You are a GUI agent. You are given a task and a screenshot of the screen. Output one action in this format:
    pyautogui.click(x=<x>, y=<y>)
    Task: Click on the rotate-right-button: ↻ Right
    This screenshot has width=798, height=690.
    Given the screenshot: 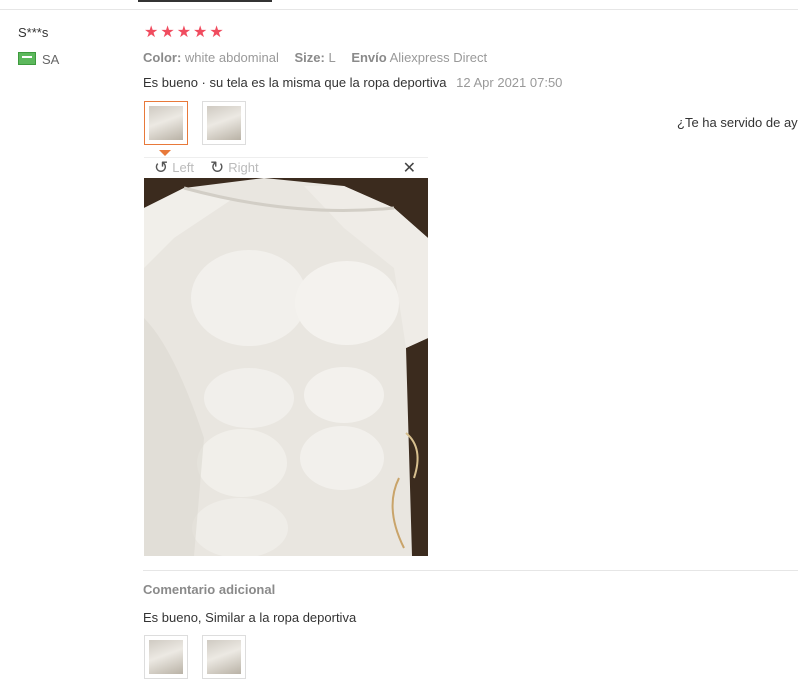 What is the action you would take?
    pyautogui.click(x=234, y=167)
    